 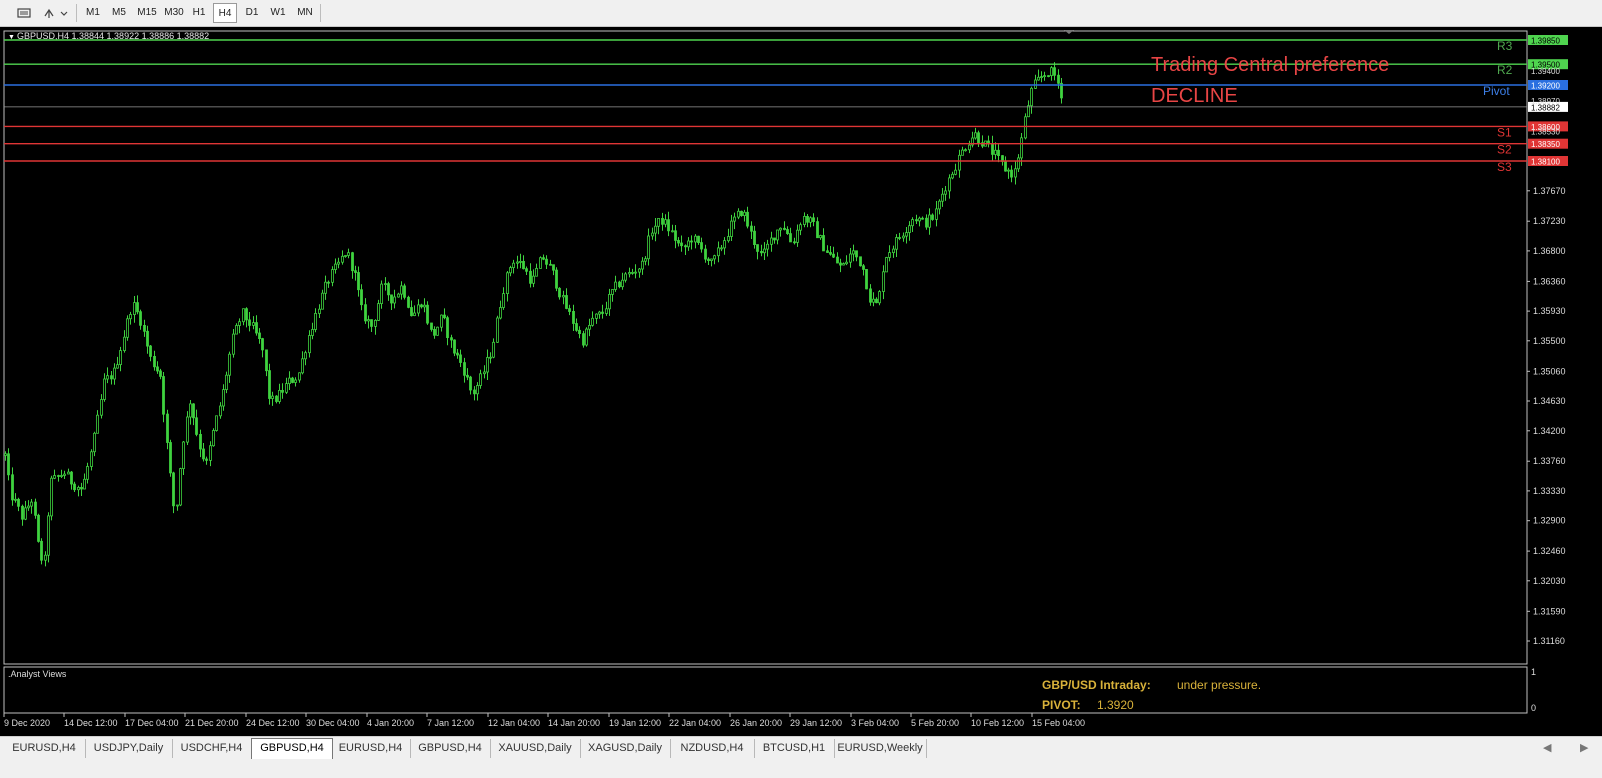 I want to click on timeframe-mn-button: MN, so click(x=305, y=13).